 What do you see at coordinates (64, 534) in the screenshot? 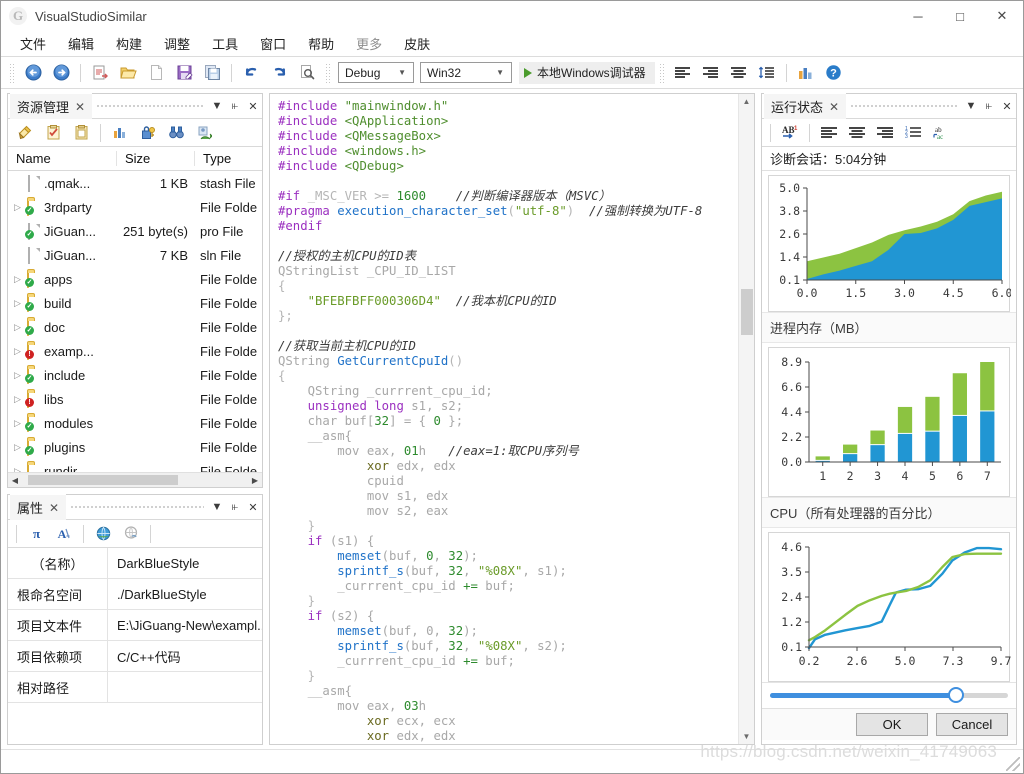
I see `alphabetical-icon: A` at bounding box center [64, 534].